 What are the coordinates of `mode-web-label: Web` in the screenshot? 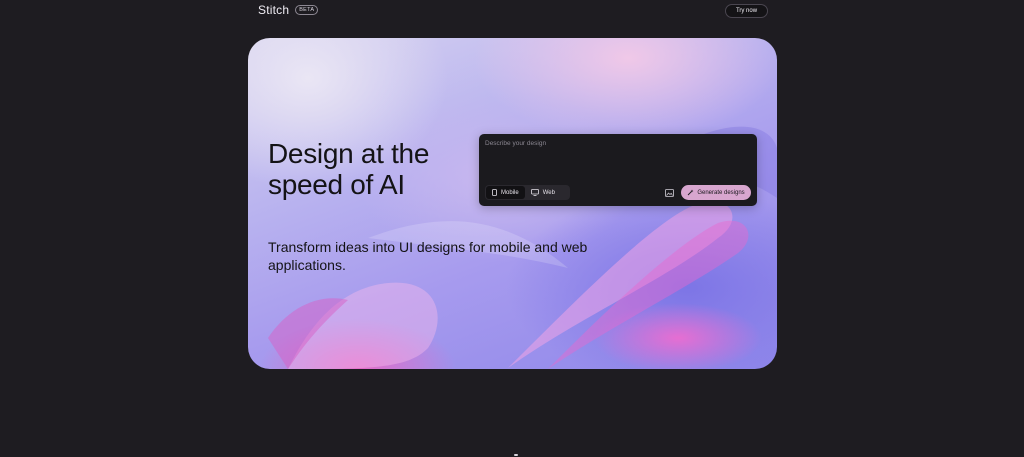 It's located at (548, 192).